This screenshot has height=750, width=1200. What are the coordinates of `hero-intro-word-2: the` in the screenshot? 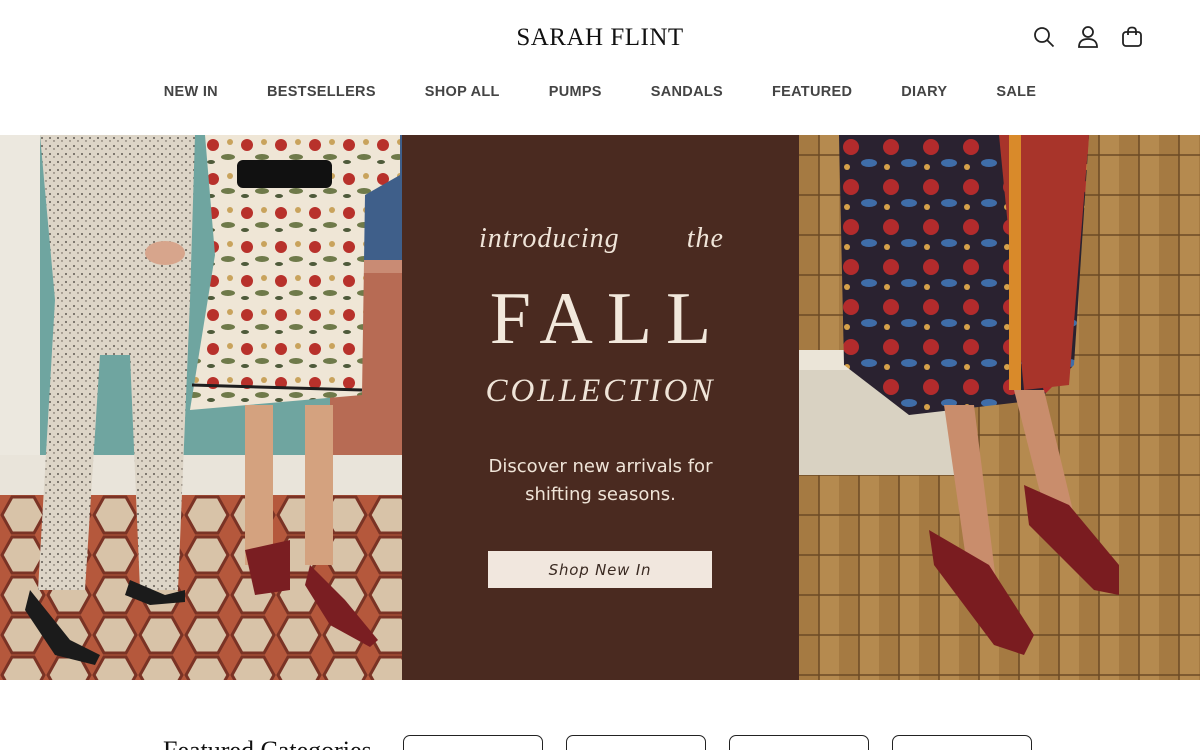 It's located at (705, 238).